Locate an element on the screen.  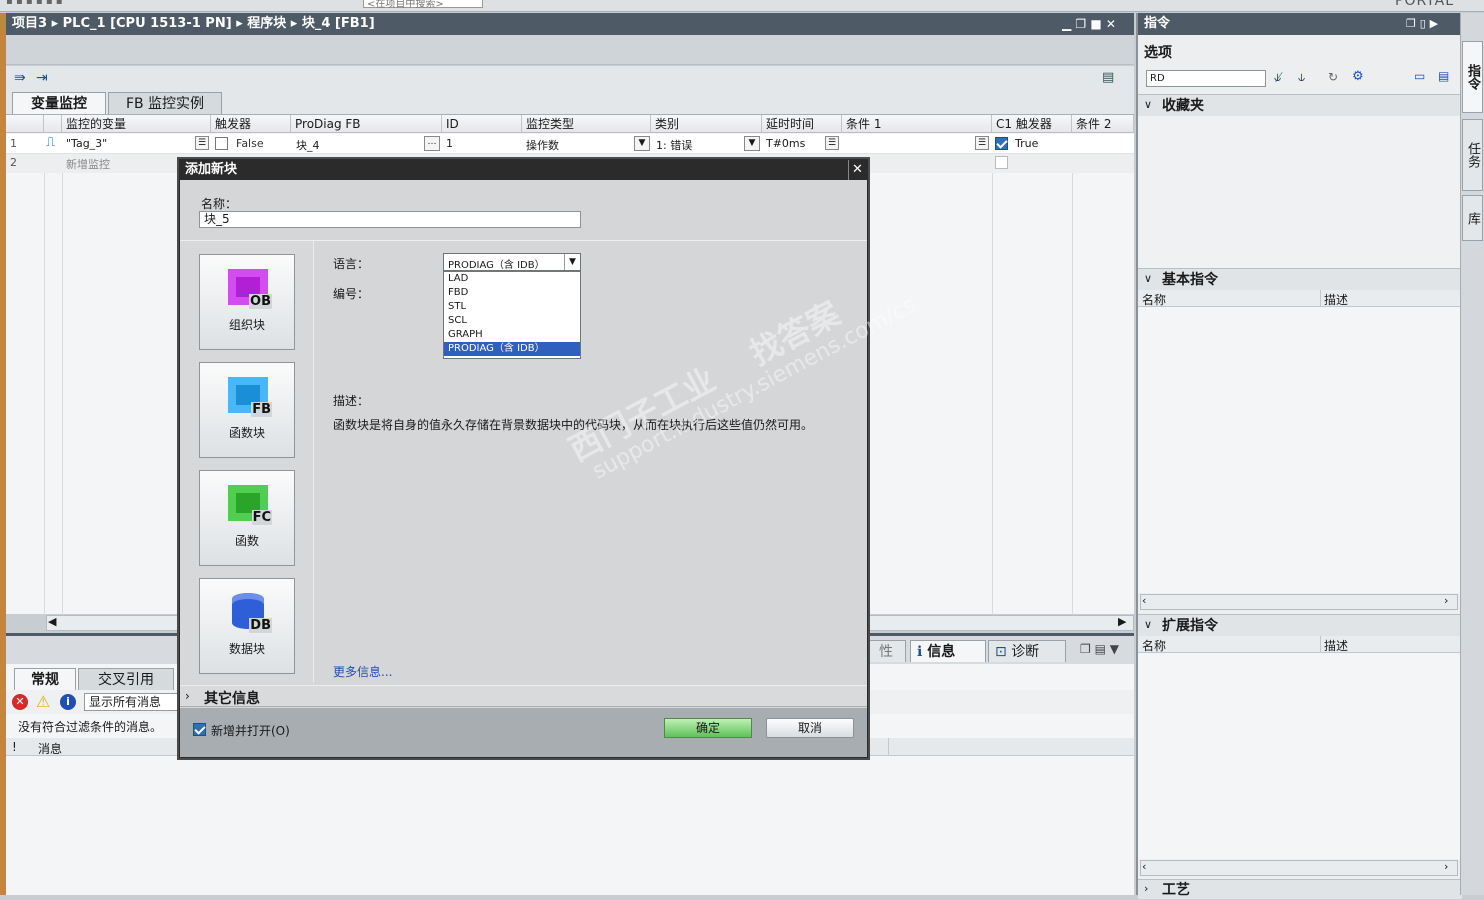
breadcrumb-plc: PLC_1 [CPU 1513-1 PN] is located at coordinates (147, 23).